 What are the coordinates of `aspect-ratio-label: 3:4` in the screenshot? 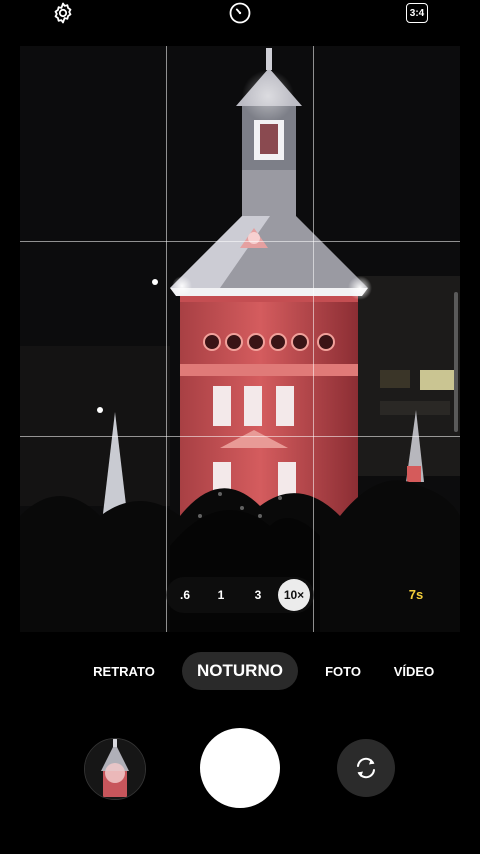 It's located at (417, 13).